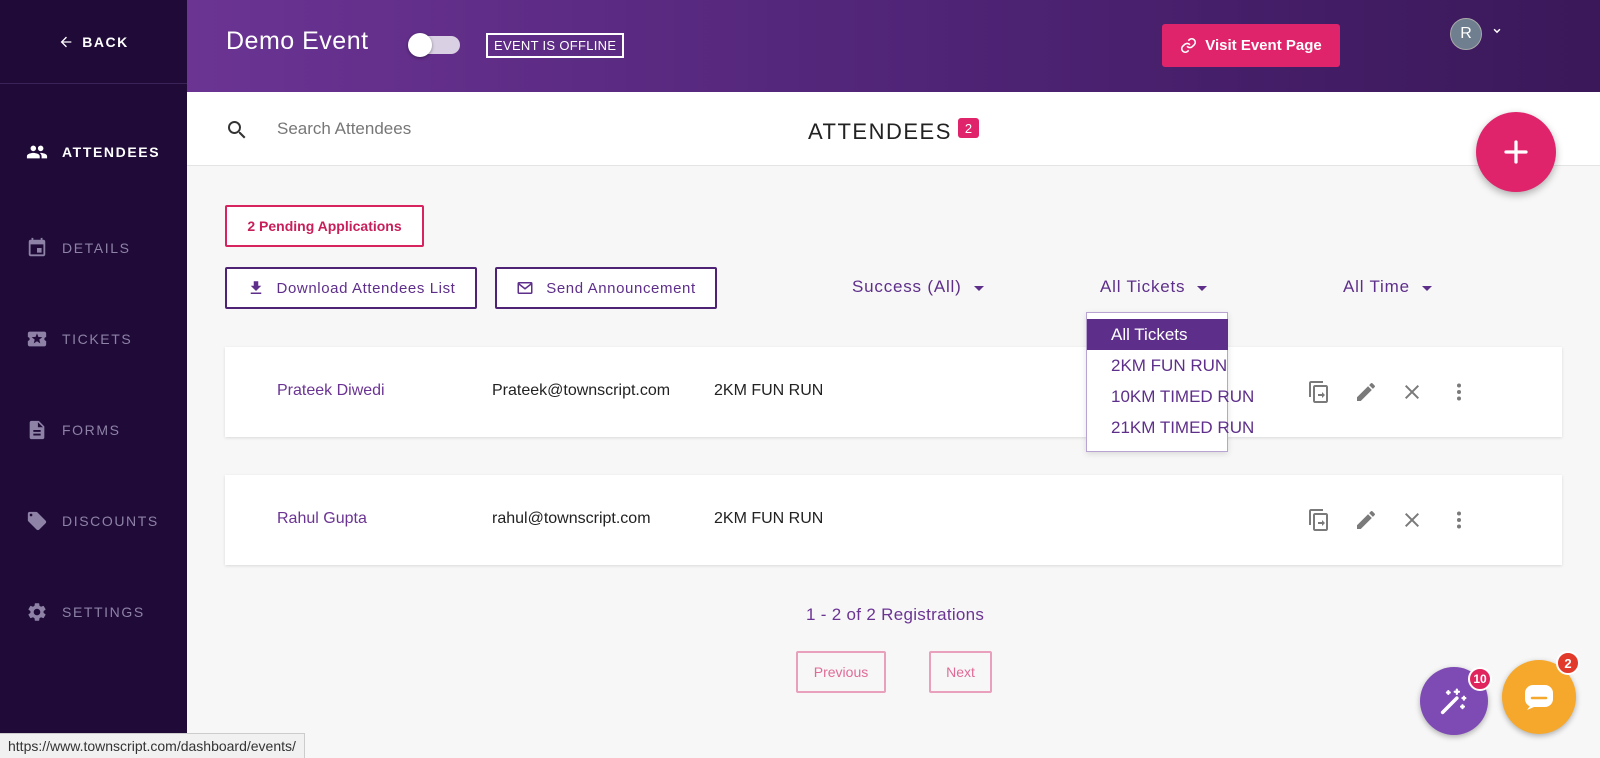 The image size is (1600, 758). I want to click on sidebar-item-tickets: TICKETS, so click(93, 339).